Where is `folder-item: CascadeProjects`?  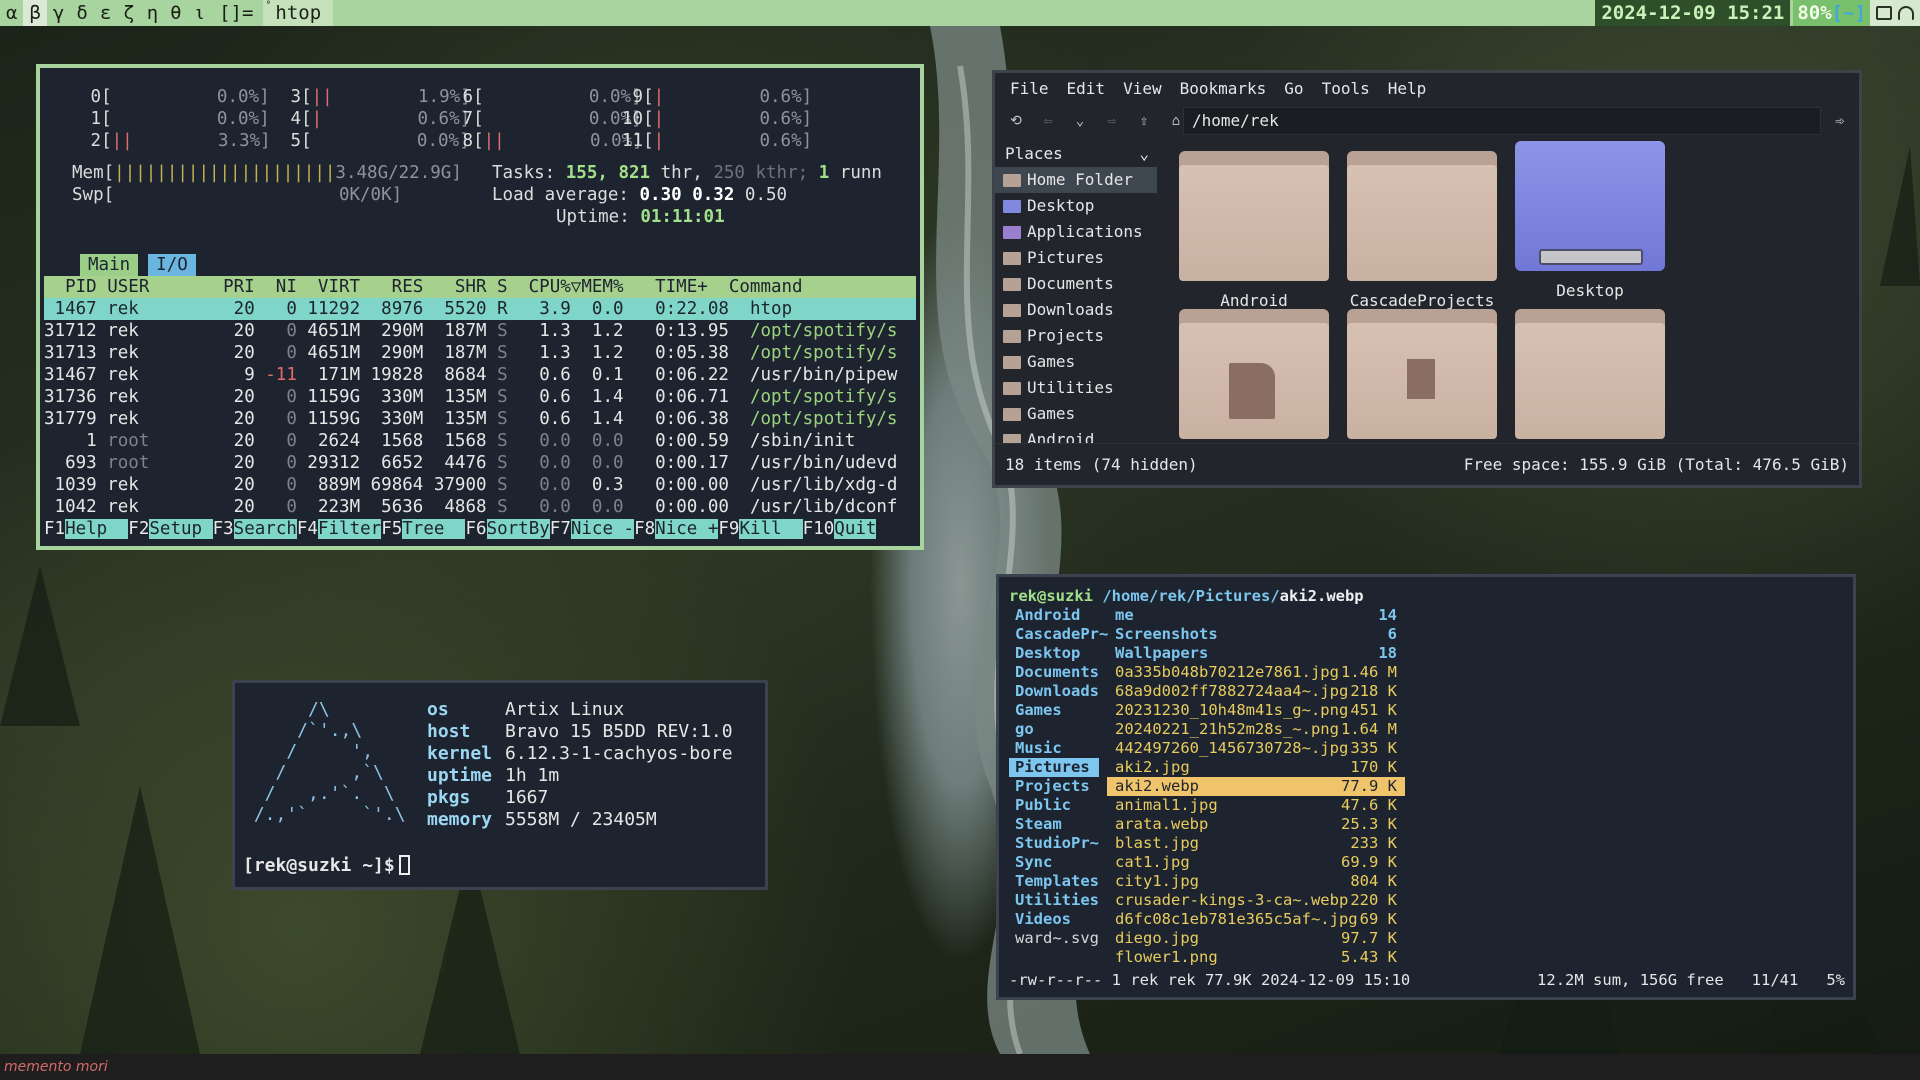
folder-item: CascadeProjects is located at coordinates (1422, 230).